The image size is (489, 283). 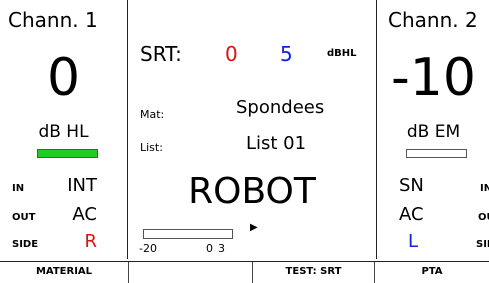 What do you see at coordinates (286, 54) in the screenshot?
I see `srt-value-2: 5` at bounding box center [286, 54].